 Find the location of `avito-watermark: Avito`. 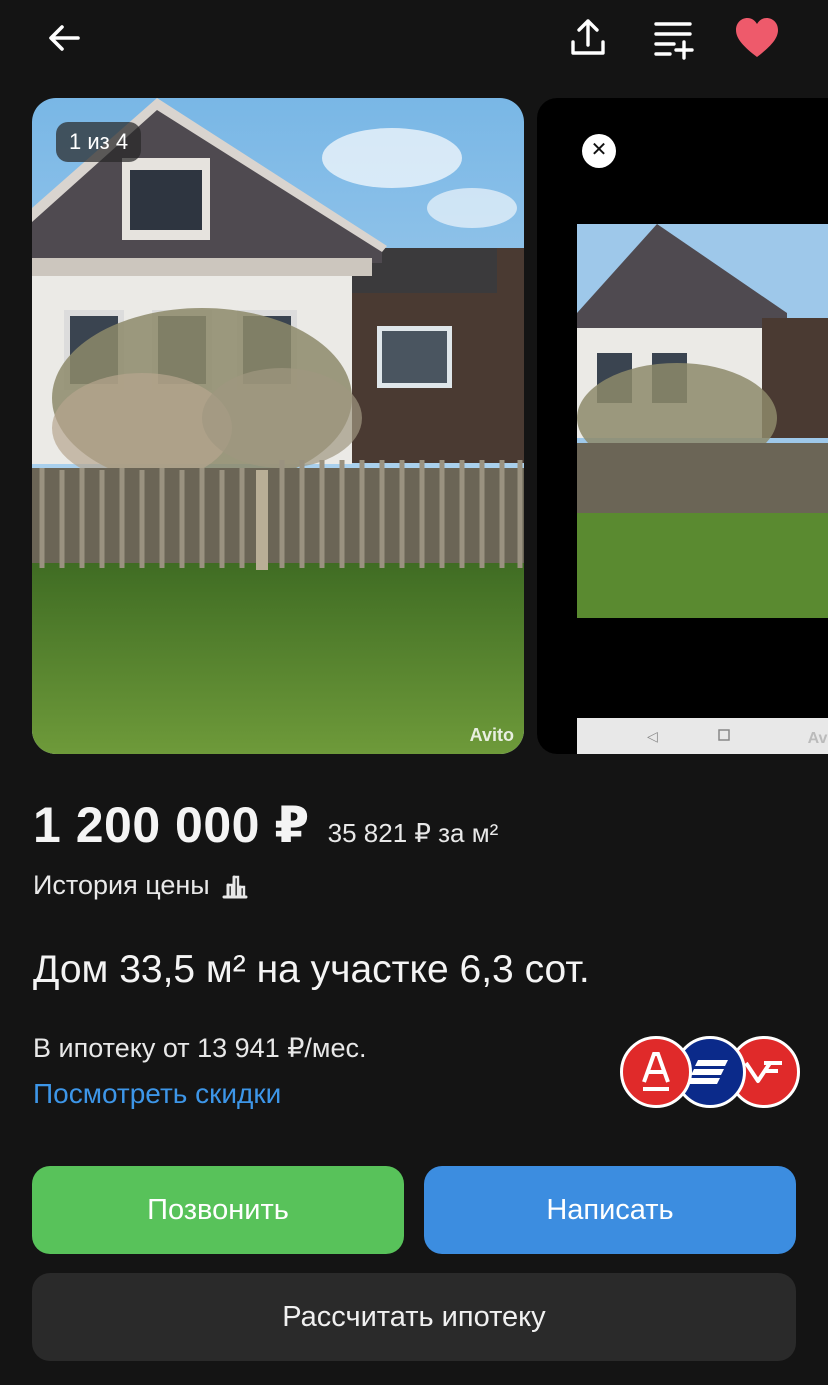

avito-watermark: Avito is located at coordinates (491, 735).